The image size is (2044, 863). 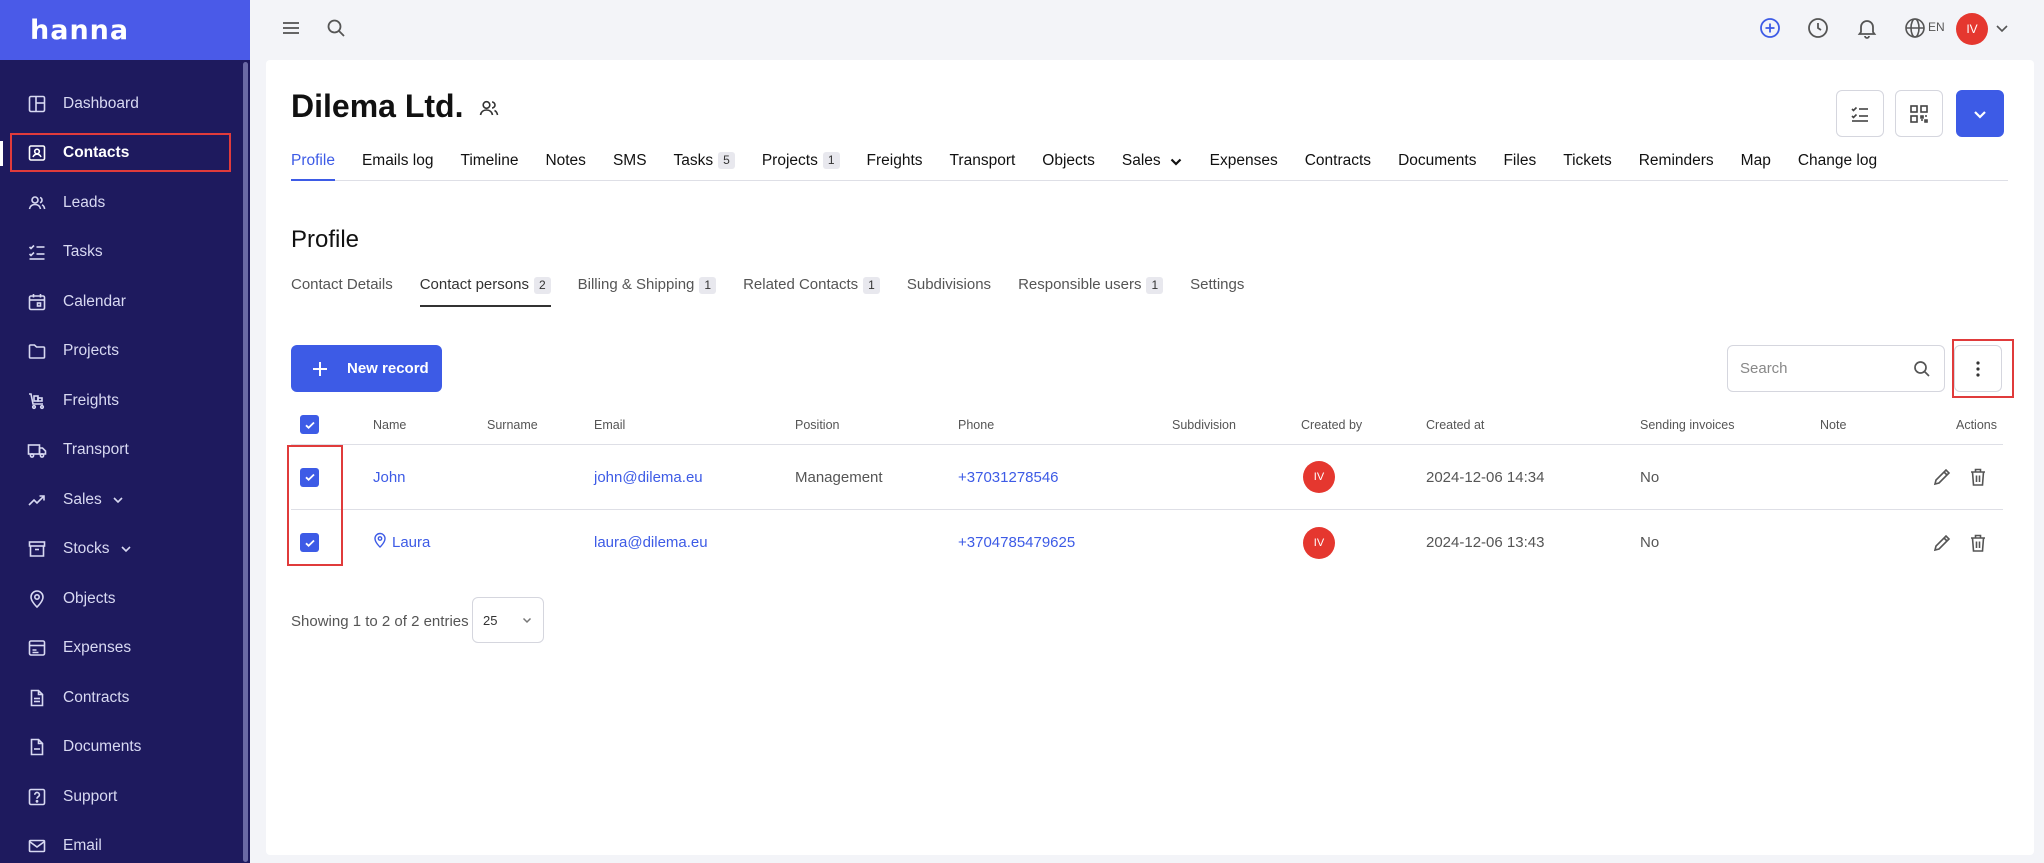 I want to click on sidebar-item-transport: Transport, so click(x=122, y=451).